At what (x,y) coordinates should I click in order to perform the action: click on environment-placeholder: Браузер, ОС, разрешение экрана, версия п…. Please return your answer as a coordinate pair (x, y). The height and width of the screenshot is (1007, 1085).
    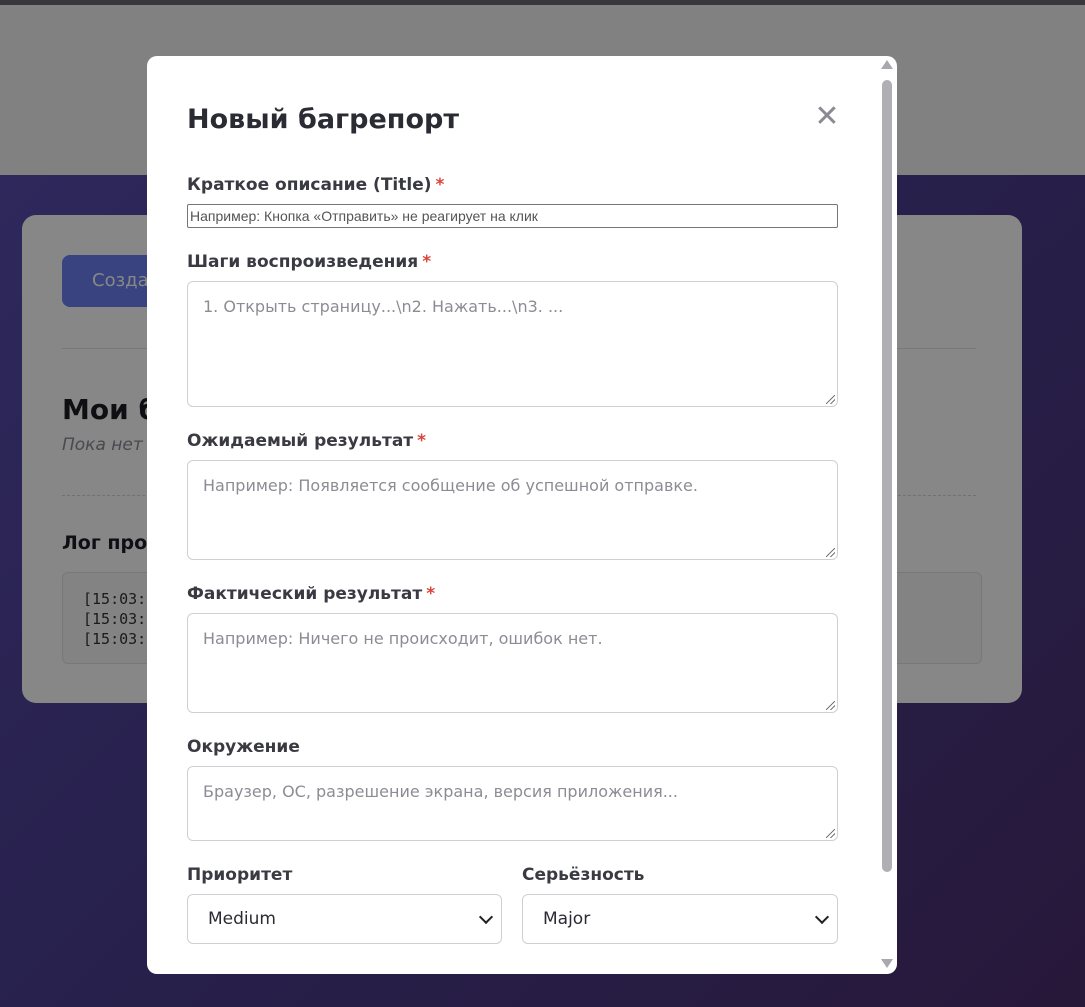
    Looking at the image, I should click on (440, 791).